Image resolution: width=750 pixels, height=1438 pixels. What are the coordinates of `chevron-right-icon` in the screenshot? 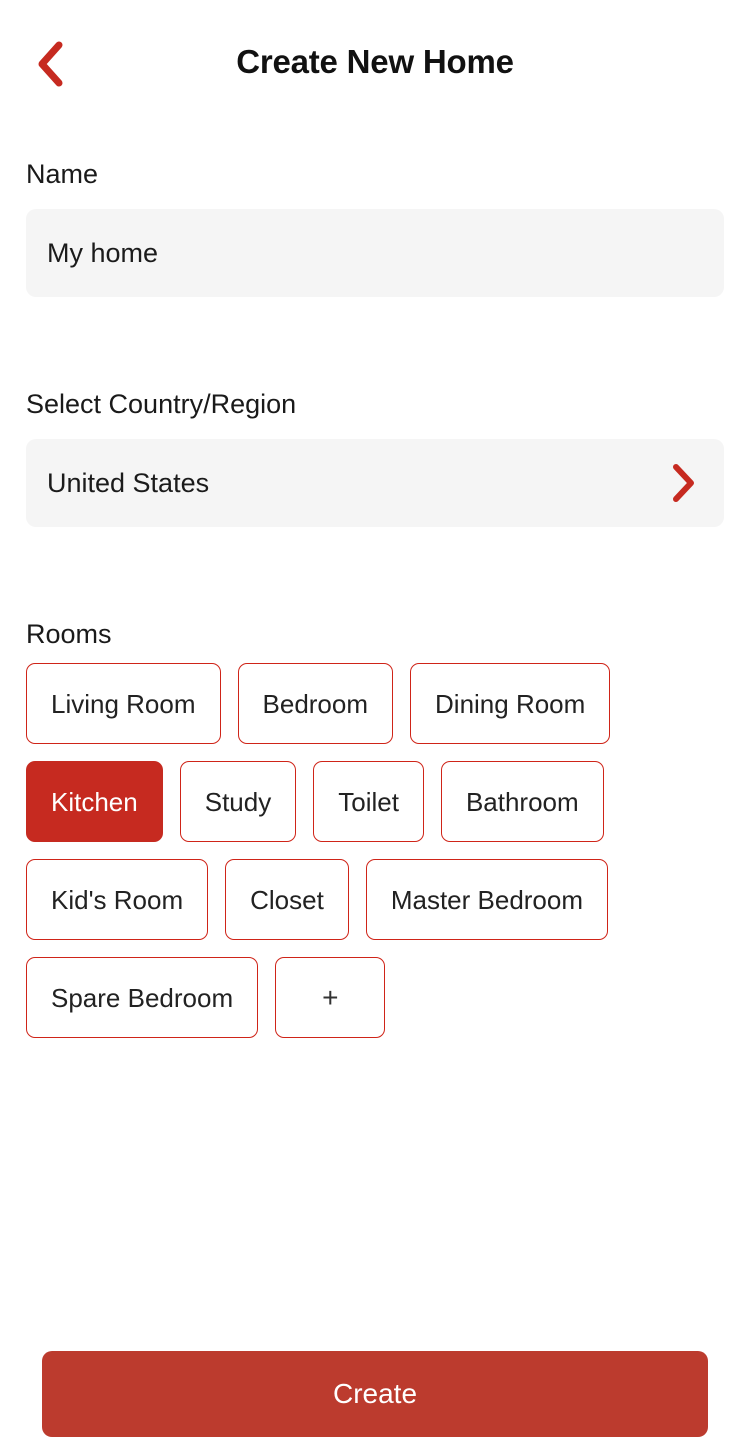 It's located at (684, 483).